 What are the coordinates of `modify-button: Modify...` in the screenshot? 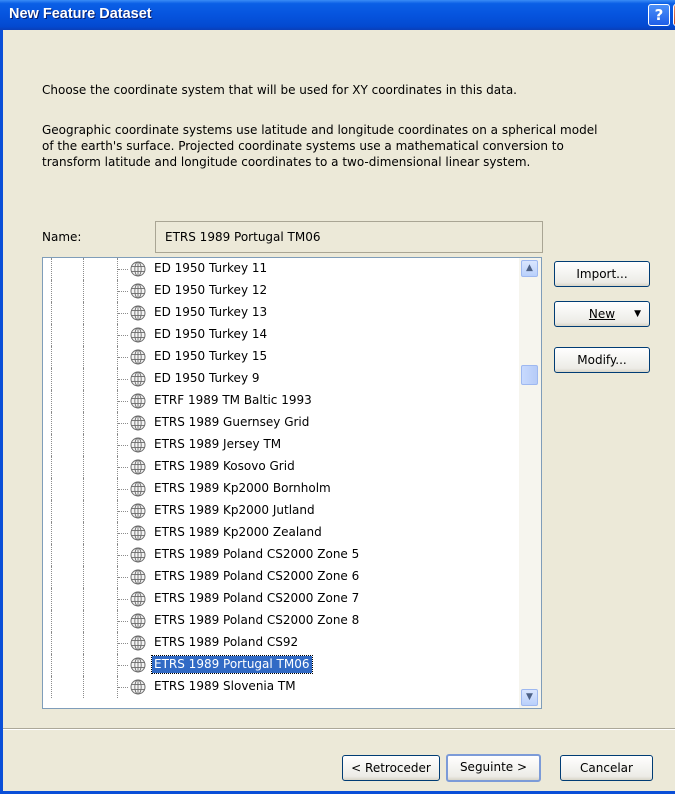 It's located at (602, 360).